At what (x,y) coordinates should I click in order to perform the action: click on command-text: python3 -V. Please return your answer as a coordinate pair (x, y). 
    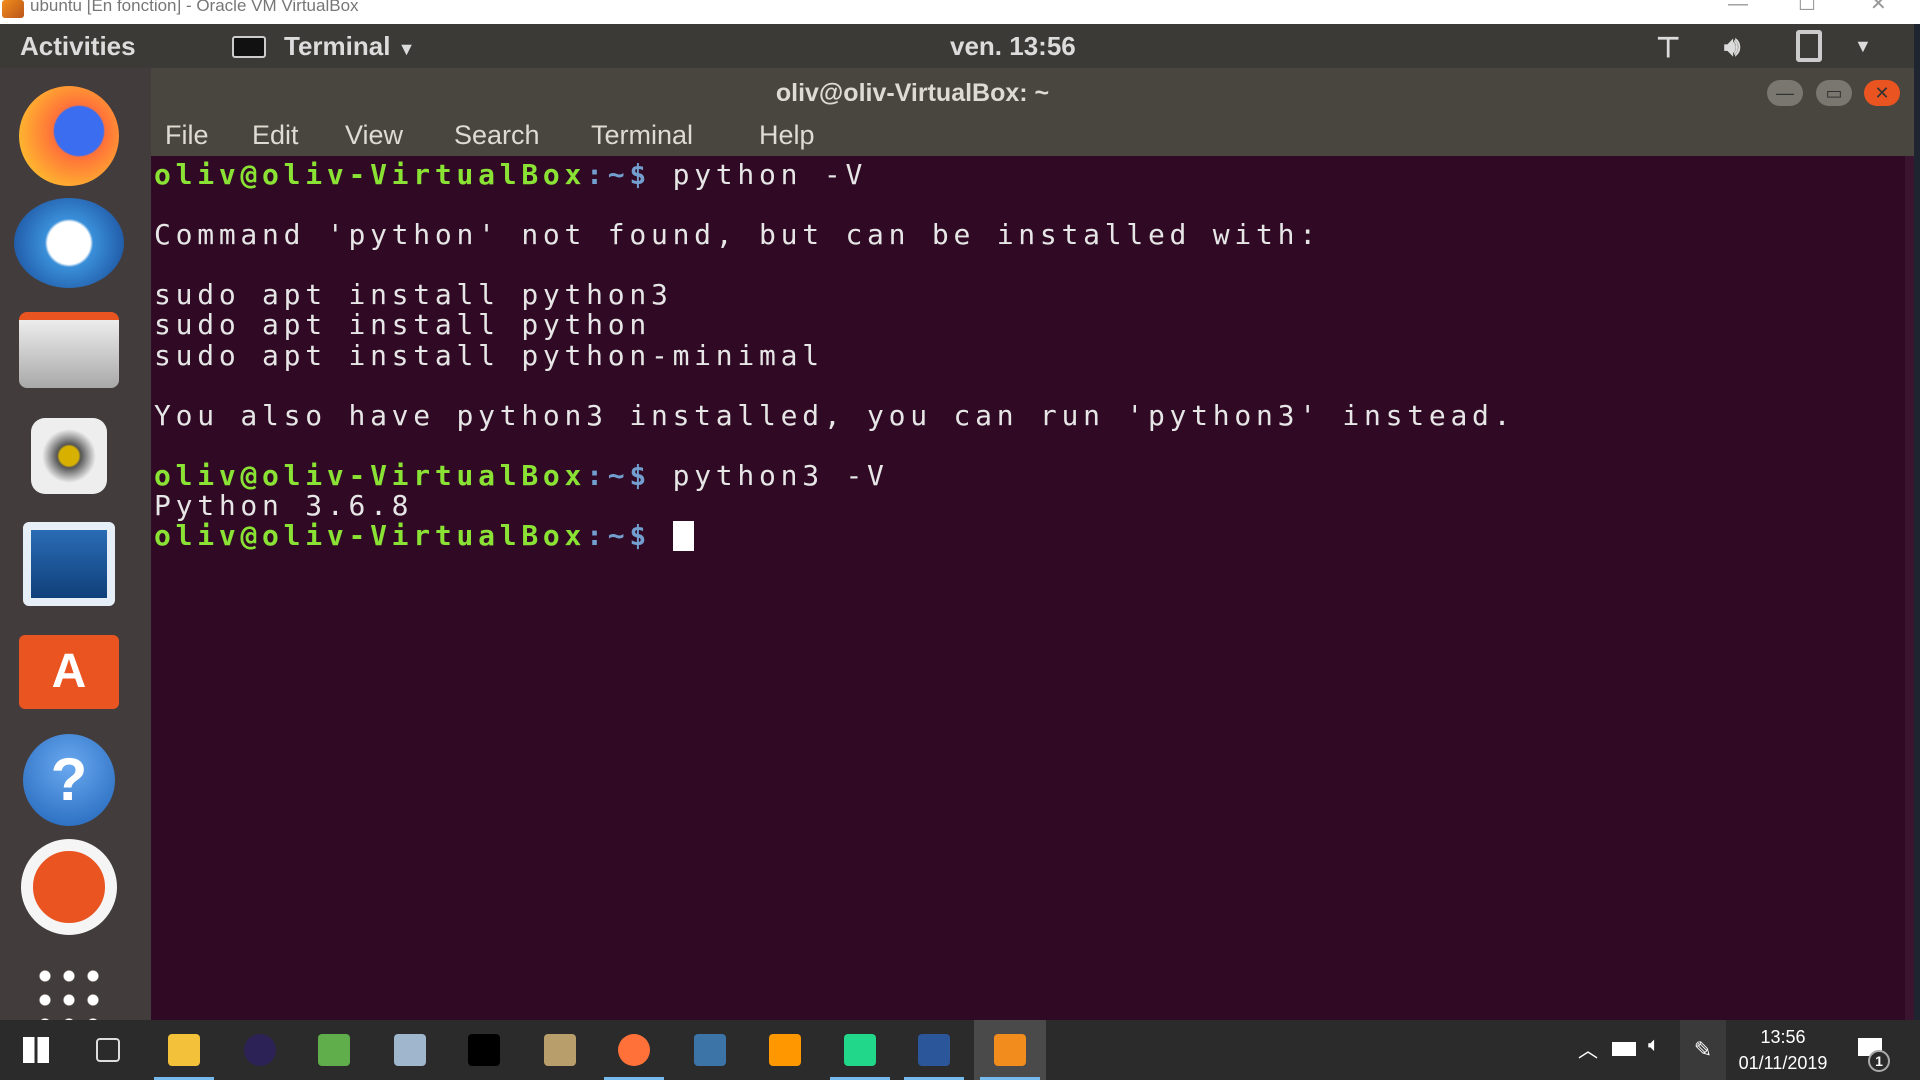
    Looking at the image, I should click on (769, 475).